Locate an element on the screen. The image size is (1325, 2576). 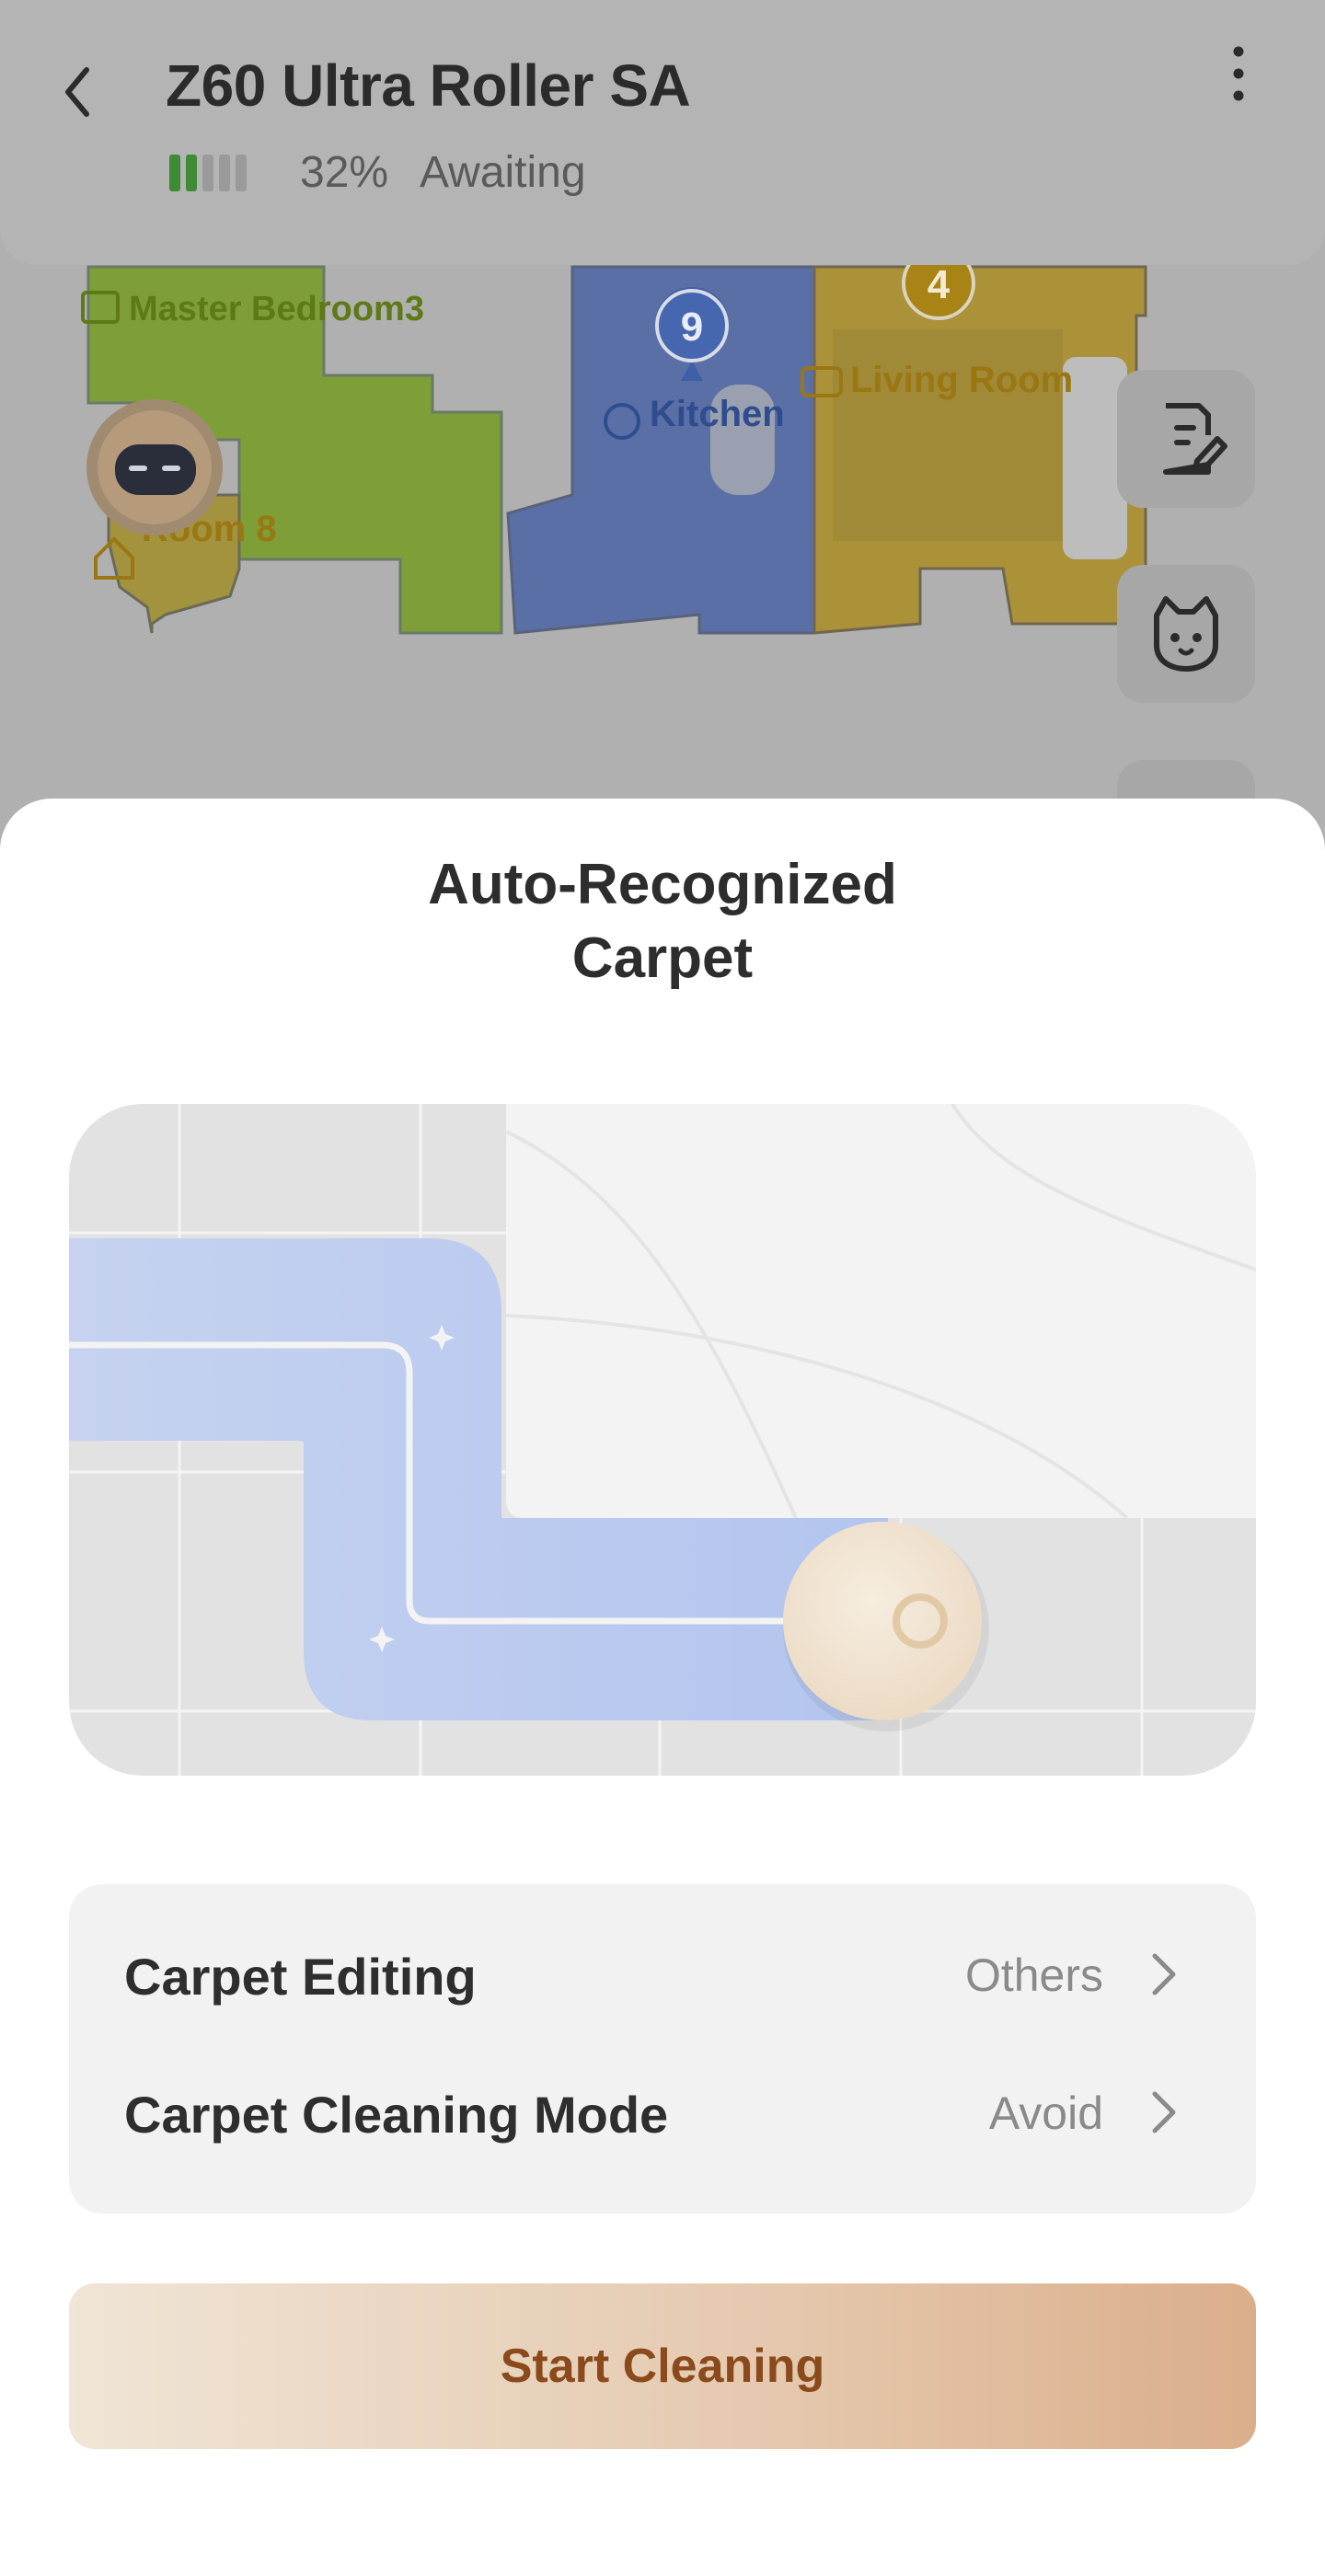
chevron-left-icon is located at coordinates (77, 92).